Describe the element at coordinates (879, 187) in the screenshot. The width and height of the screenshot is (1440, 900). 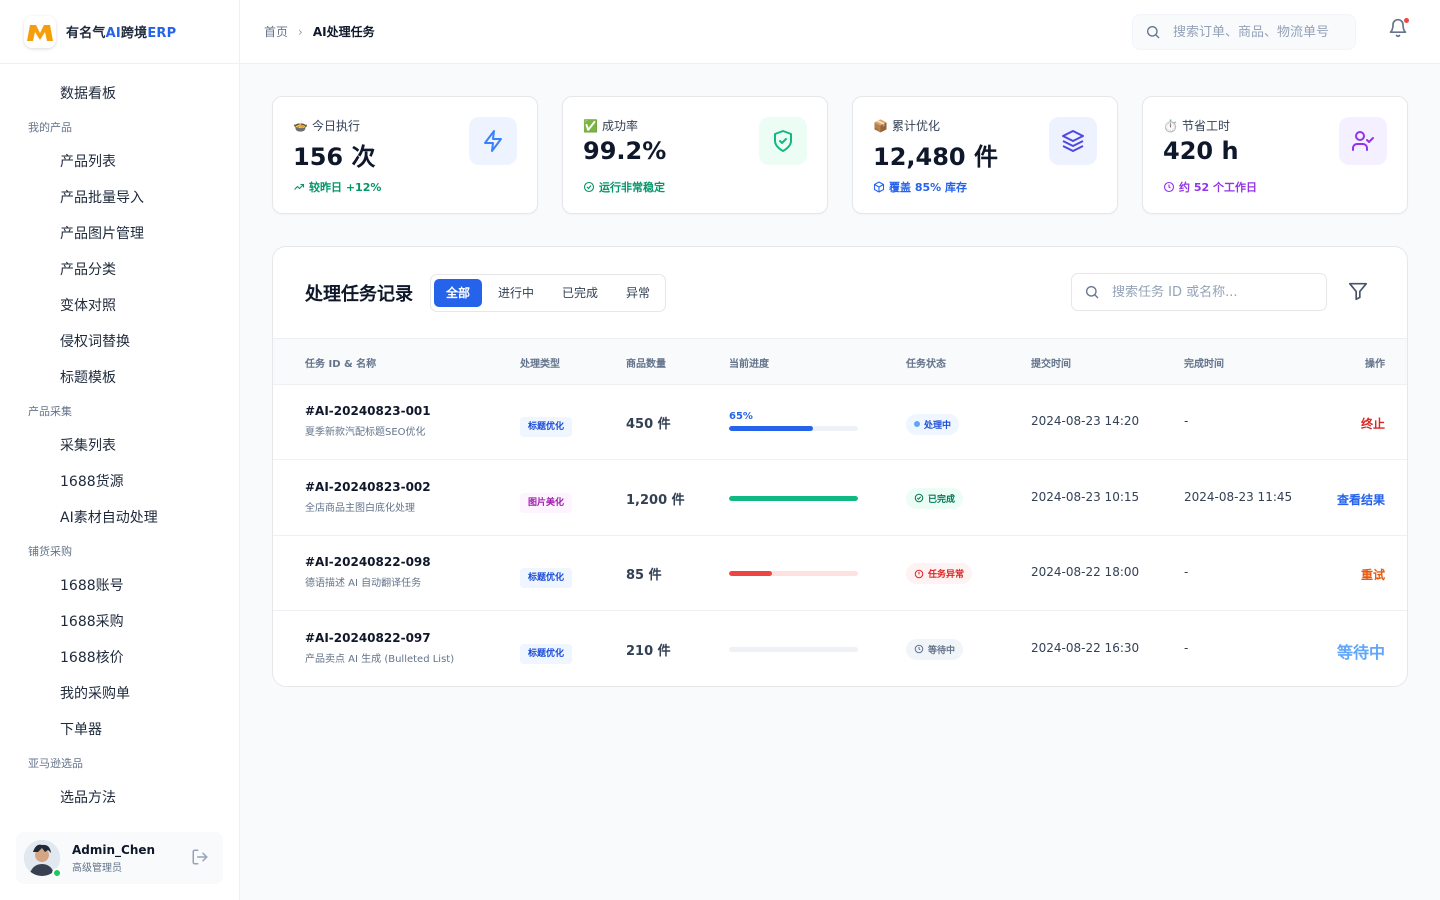
I see `box-icon` at that location.